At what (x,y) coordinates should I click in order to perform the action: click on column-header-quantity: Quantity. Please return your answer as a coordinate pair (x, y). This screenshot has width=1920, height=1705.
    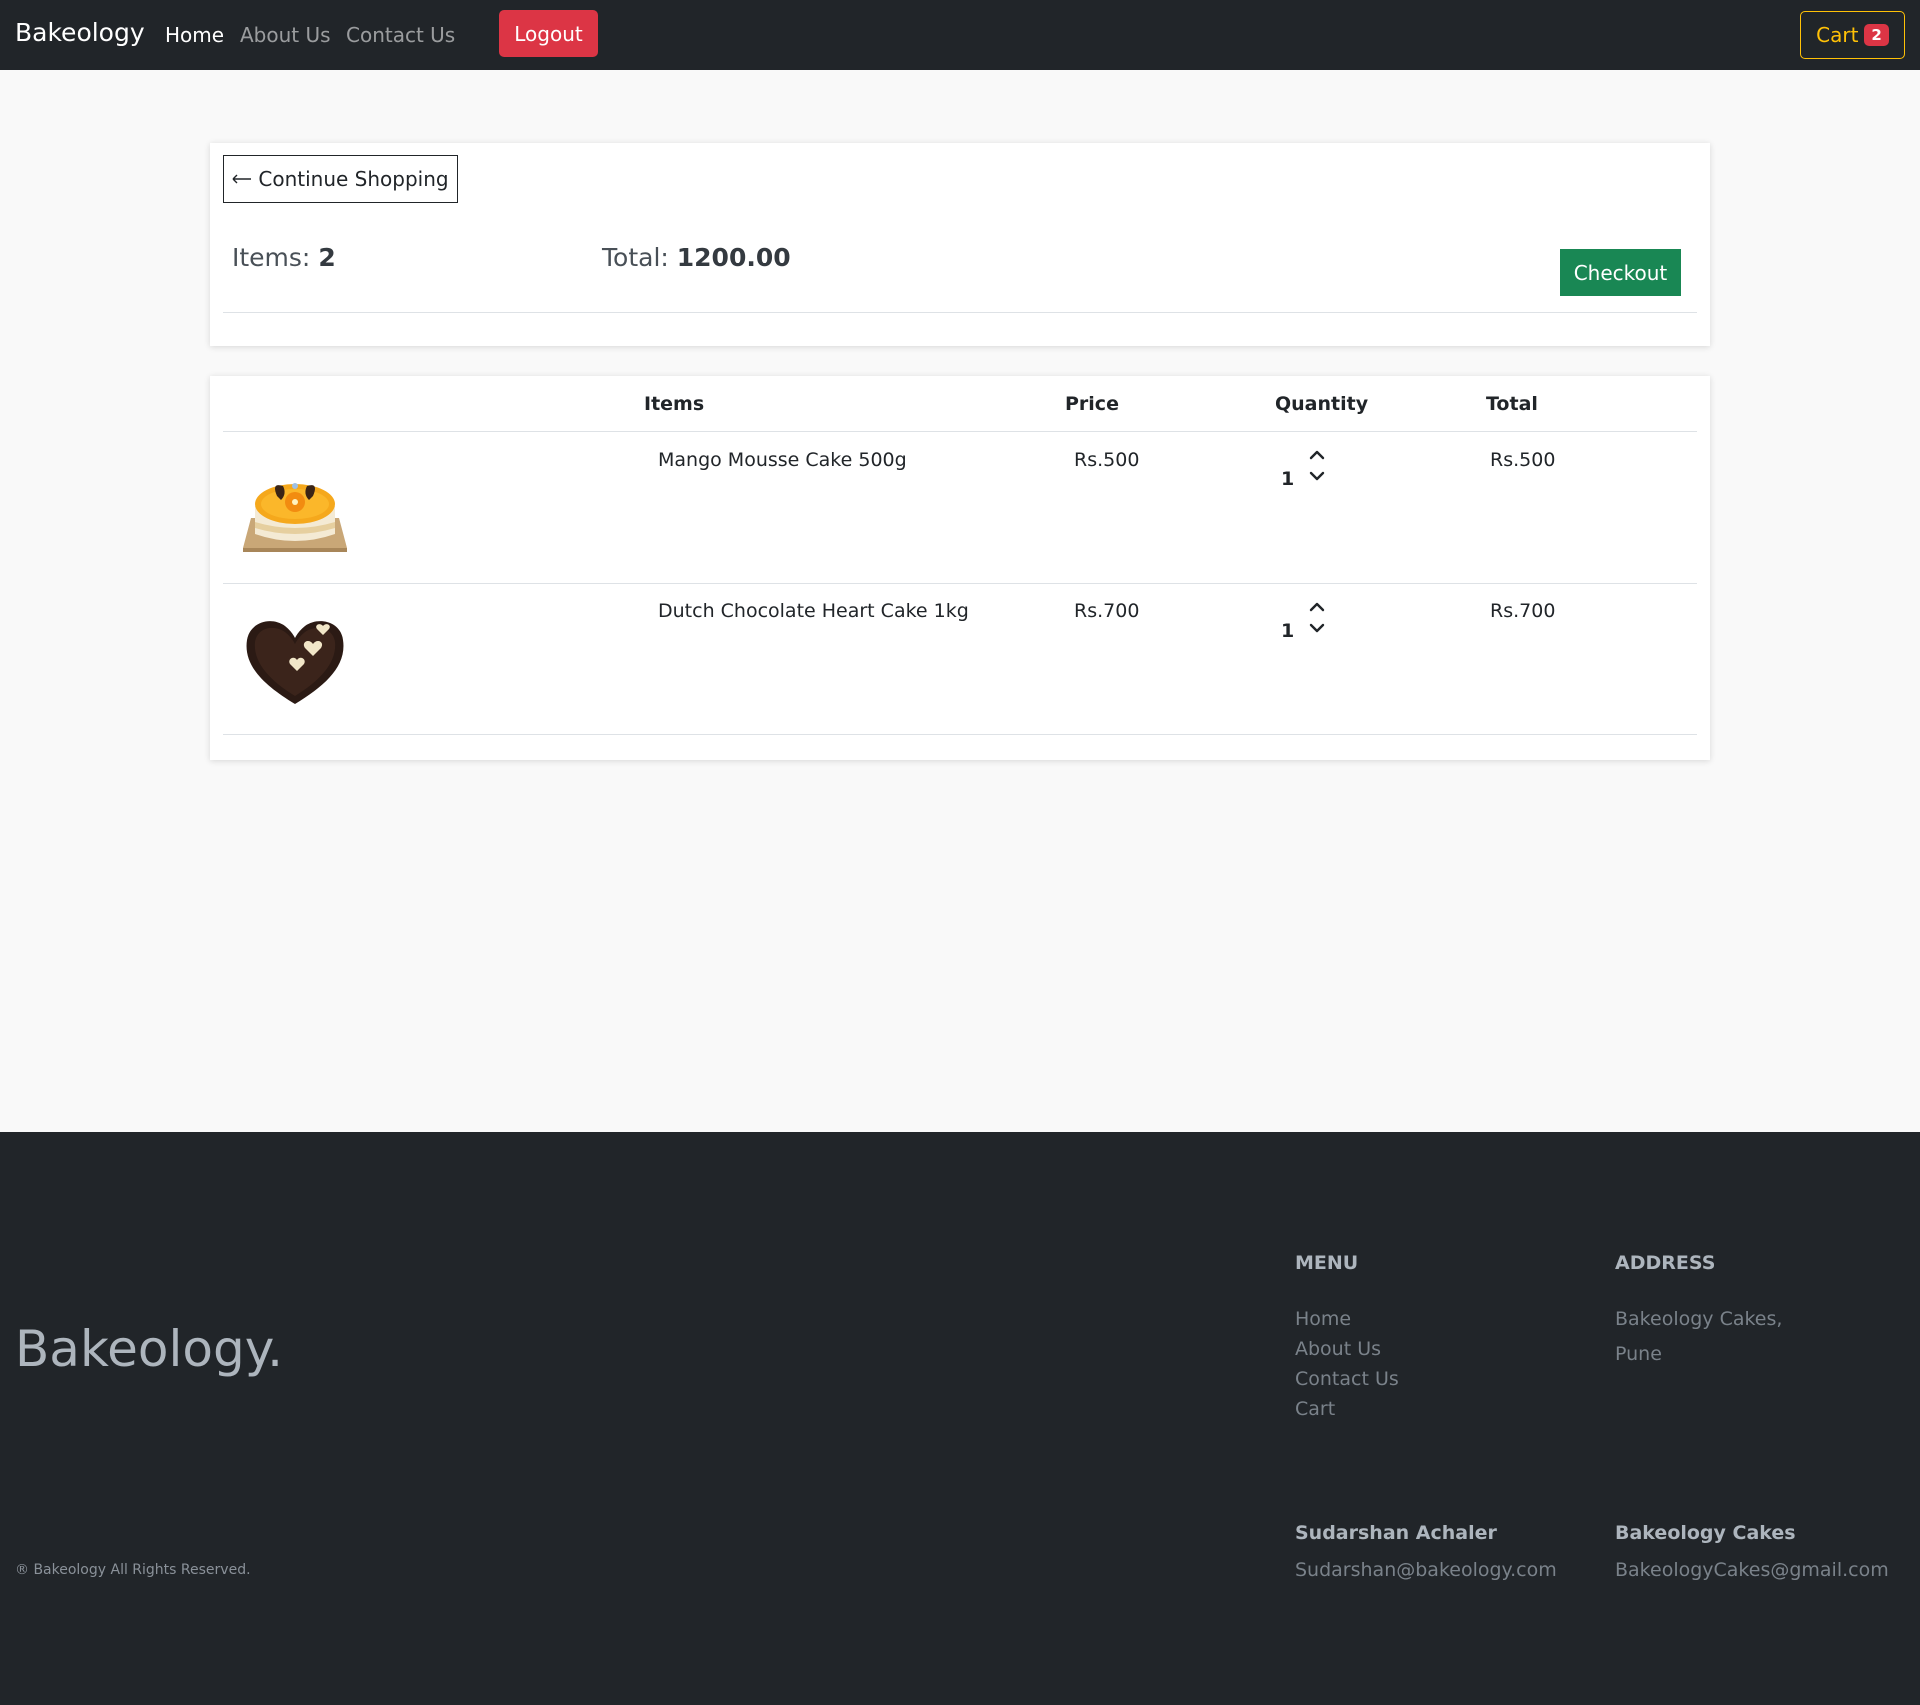
    Looking at the image, I should click on (1322, 404).